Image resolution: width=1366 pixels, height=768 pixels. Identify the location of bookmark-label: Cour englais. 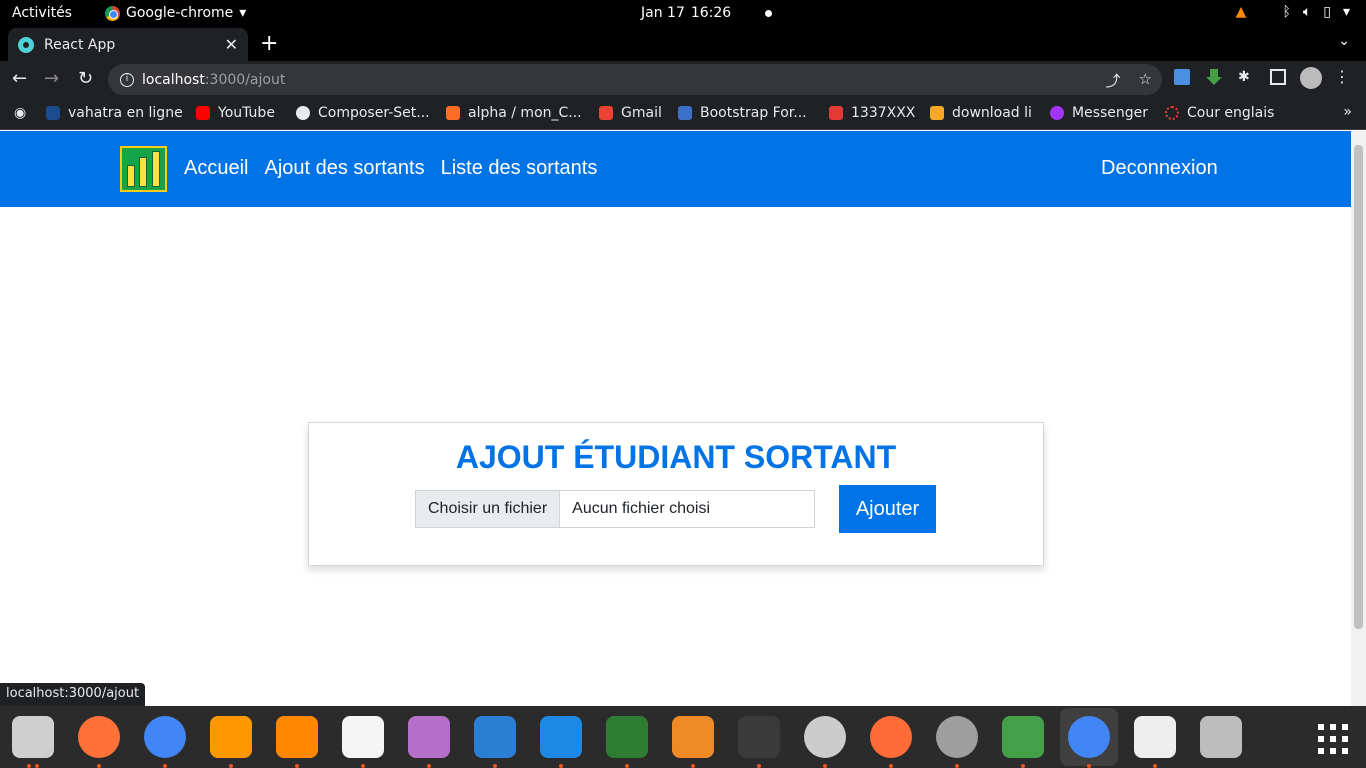
(1231, 113).